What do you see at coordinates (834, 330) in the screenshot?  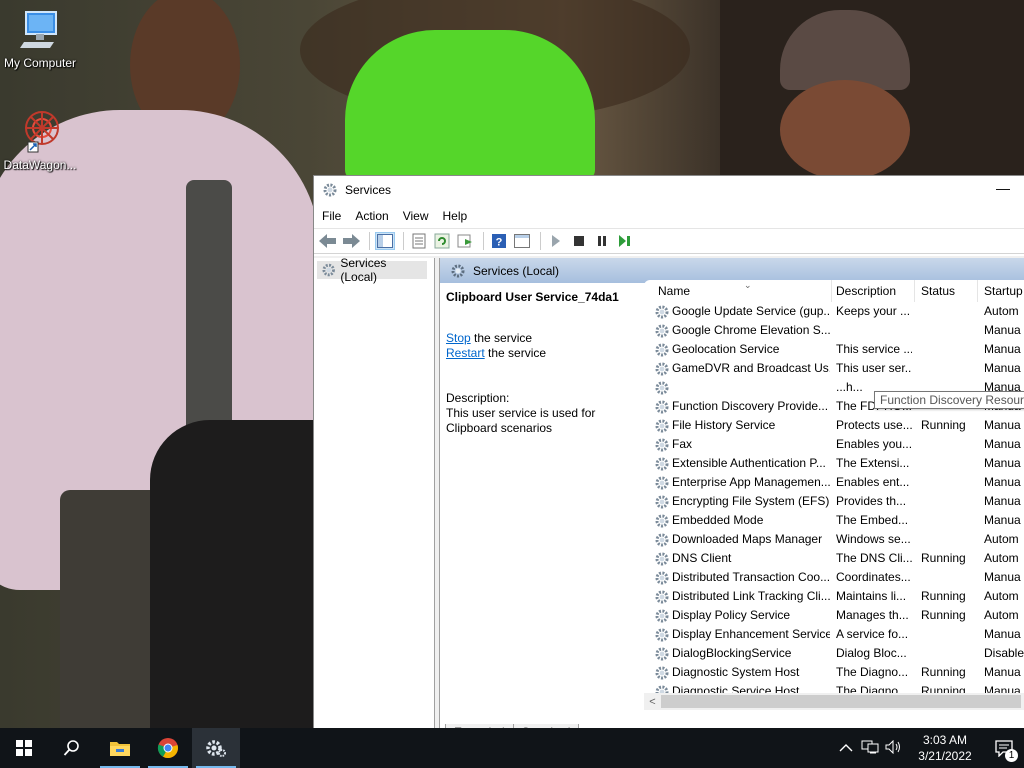 I see `service-row: Google Chrome Elevation S... Manua` at bounding box center [834, 330].